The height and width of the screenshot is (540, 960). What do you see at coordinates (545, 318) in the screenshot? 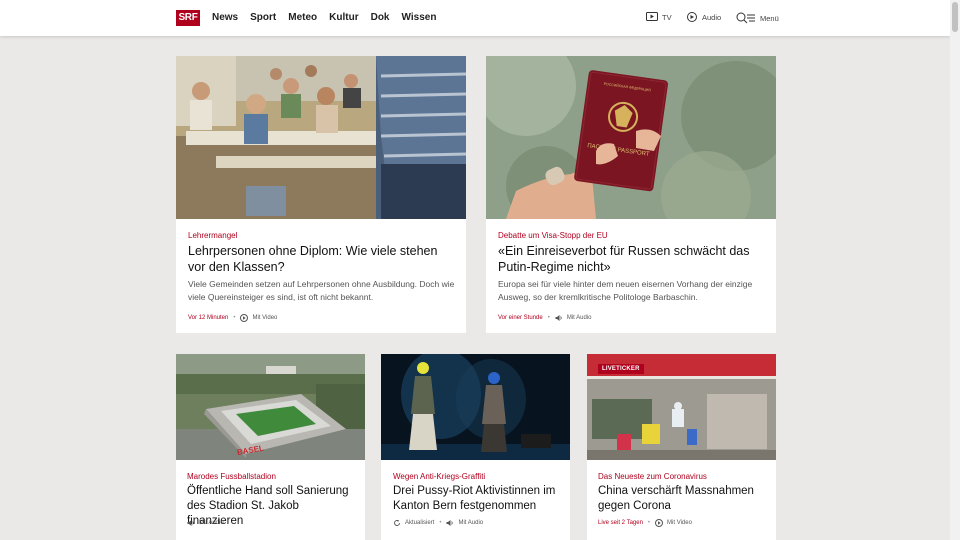
I see `article-meta: Vor einer Stunde • Mit Audio` at bounding box center [545, 318].